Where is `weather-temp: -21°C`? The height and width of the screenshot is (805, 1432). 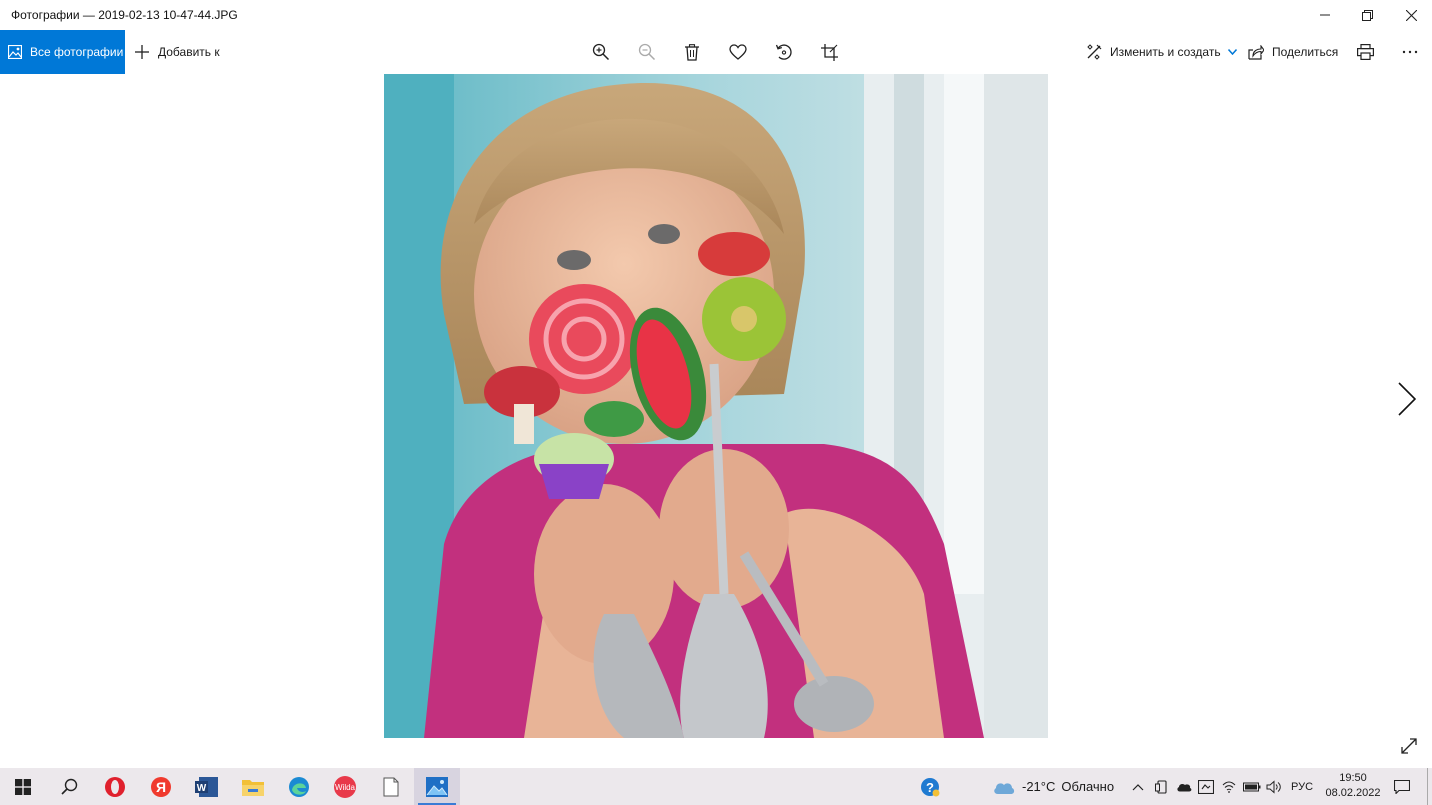 weather-temp: -21°C is located at coordinates (1039, 786).